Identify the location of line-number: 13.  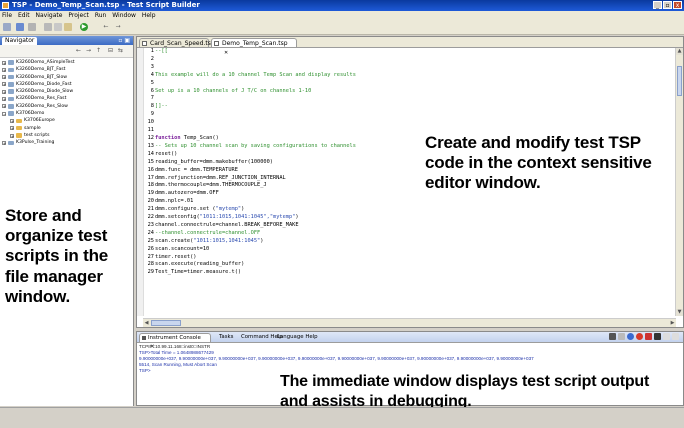
(150, 145).